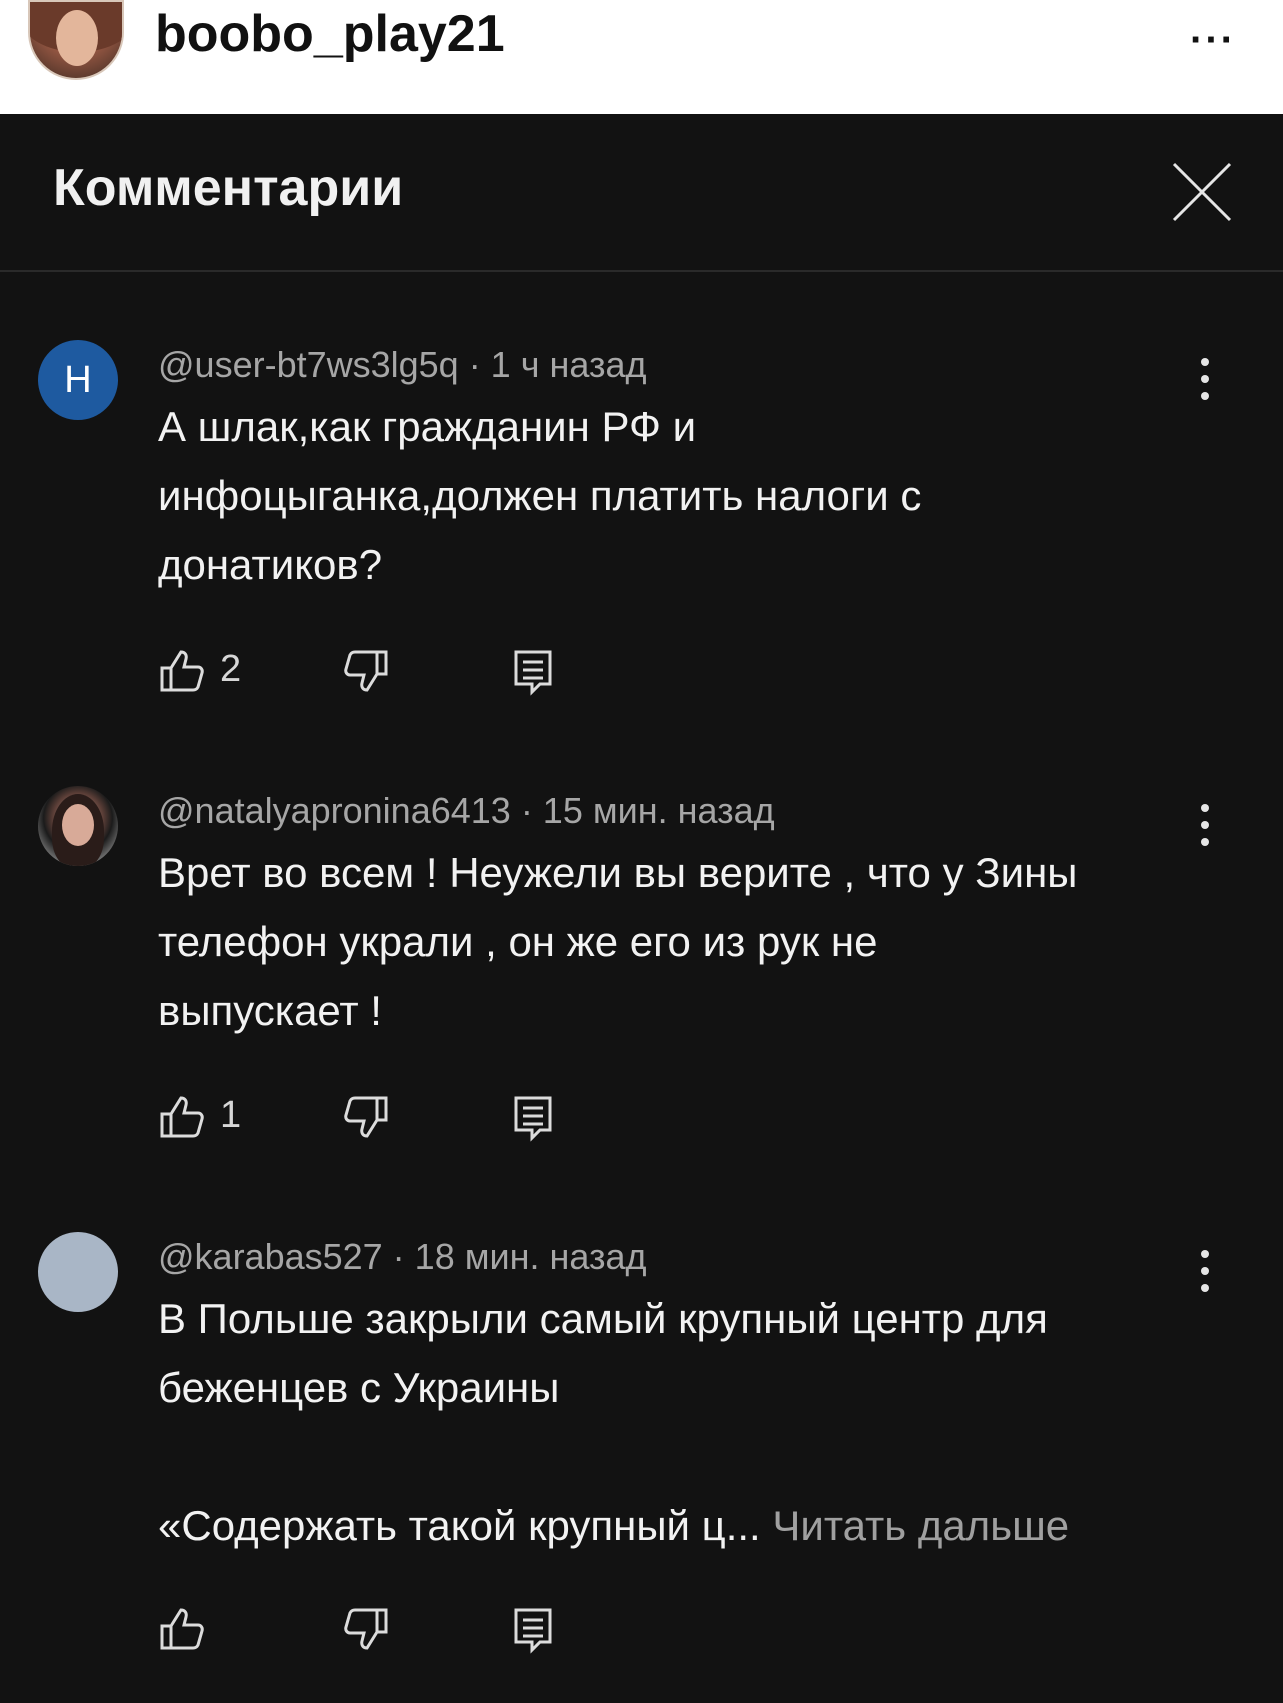 The image size is (1283, 1703). Describe the element at coordinates (228, 188) in the screenshot. I see `comments-panel-title: Комментарии` at that location.